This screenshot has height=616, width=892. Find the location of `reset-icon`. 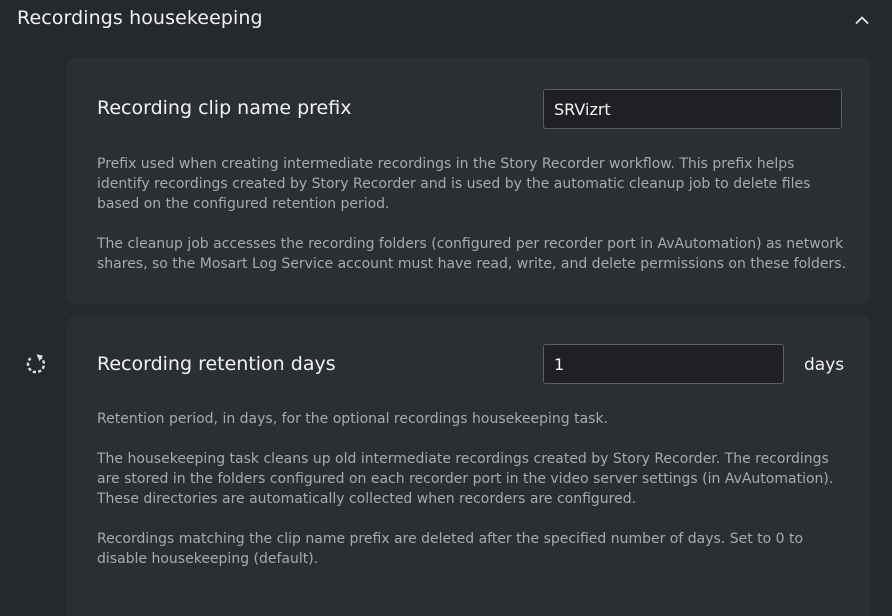

reset-icon is located at coordinates (36, 364).